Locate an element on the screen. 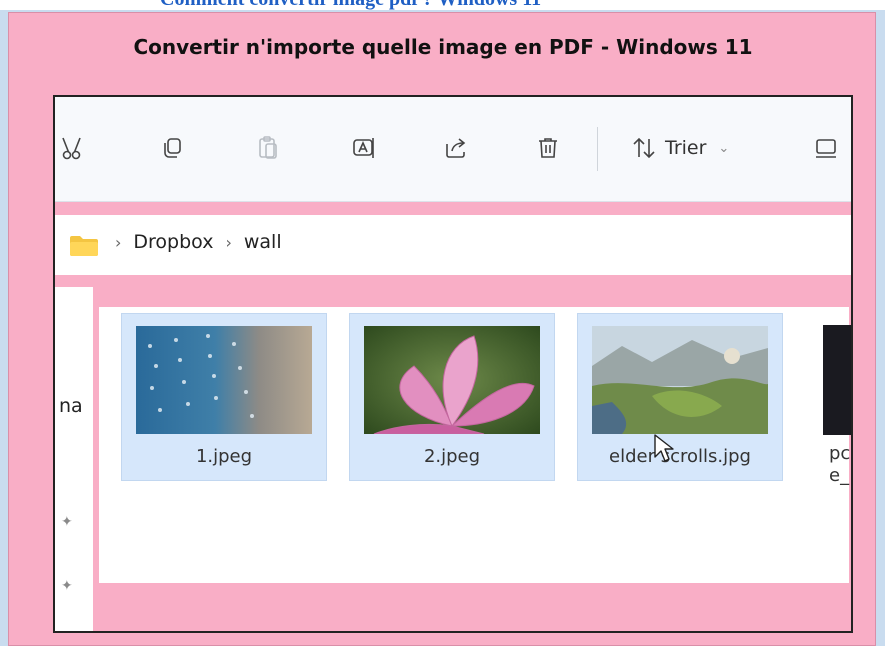  breadcrumb: › Dropbox › wall is located at coordinates (198, 242).